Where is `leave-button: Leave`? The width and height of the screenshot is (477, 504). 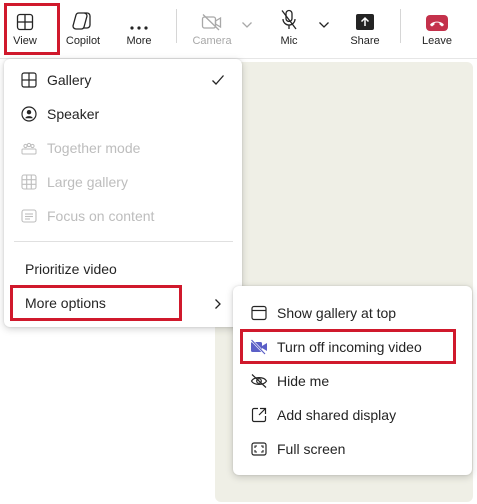
leave-button: Leave is located at coordinates (437, 29).